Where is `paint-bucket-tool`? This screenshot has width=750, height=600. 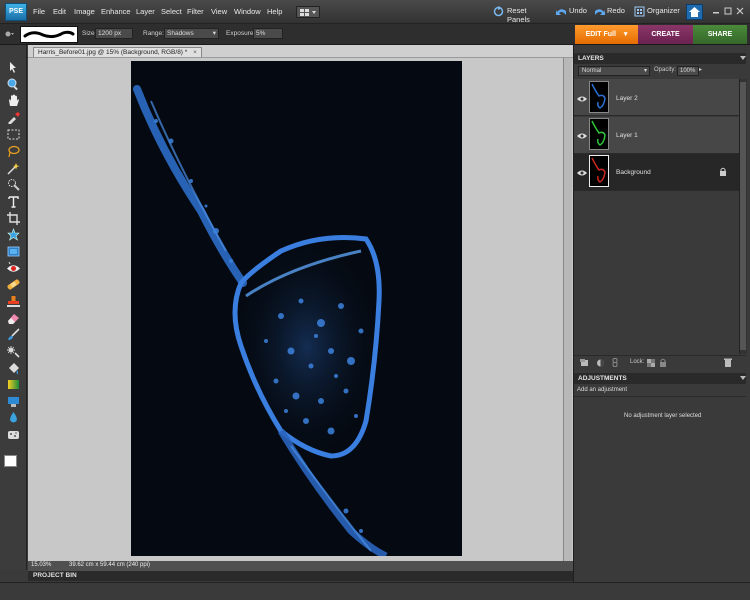 paint-bucket-tool is located at coordinates (13, 368).